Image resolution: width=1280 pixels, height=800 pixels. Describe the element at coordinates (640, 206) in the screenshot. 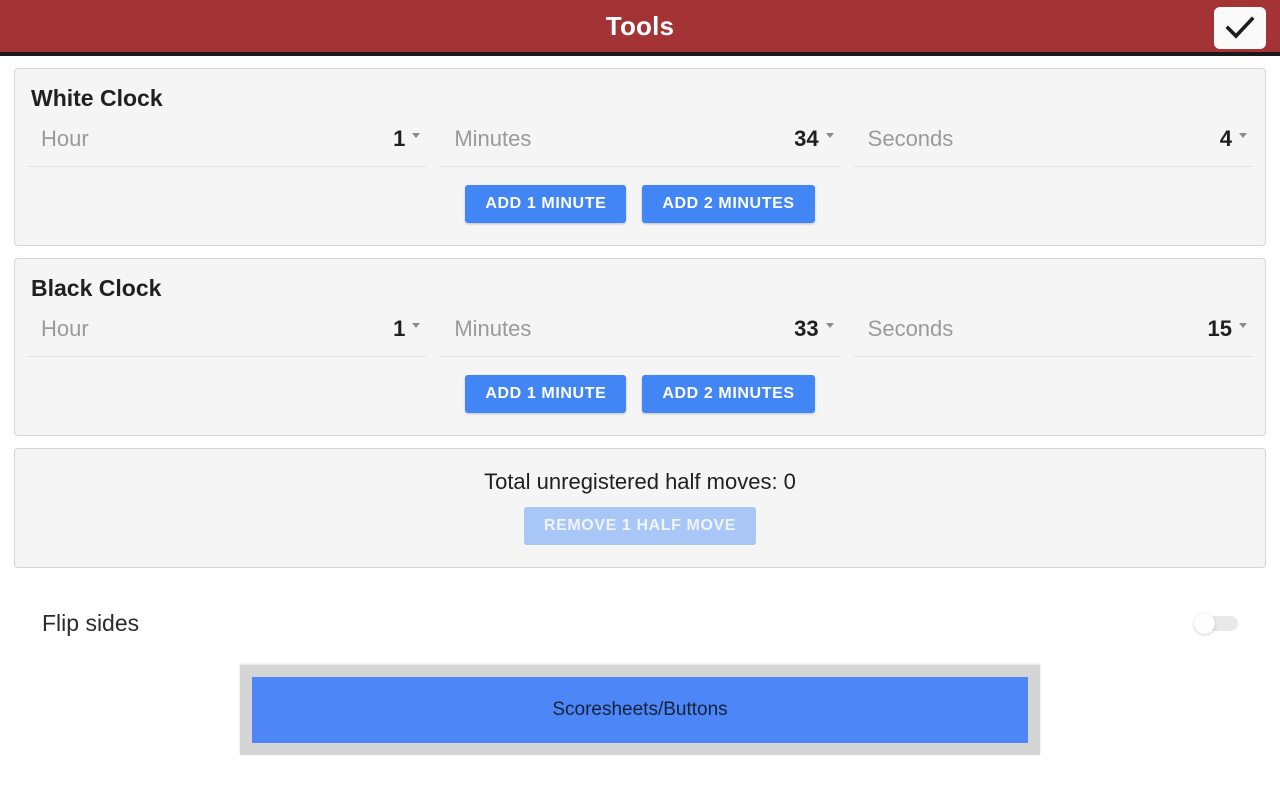

I see `white-clock-buttons: ADD 1 MINUTE ADD 2 MINUTES` at that location.